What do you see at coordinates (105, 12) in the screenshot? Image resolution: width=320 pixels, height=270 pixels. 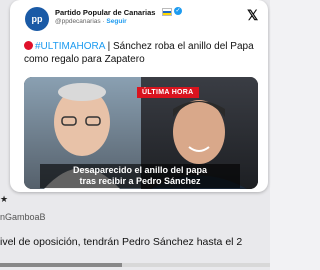 I see `account-name: Partido Popular de Canarias` at bounding box center [105, 12].